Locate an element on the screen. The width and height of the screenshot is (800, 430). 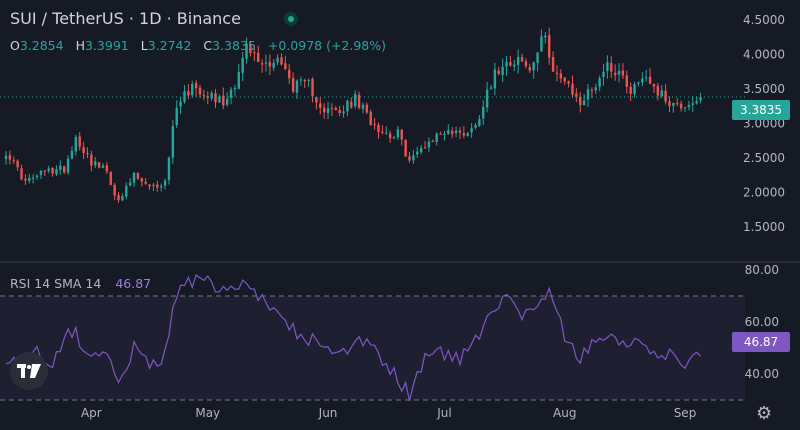
price-axis-tick-label: 4.0000 is located at coordinates (764, 55).